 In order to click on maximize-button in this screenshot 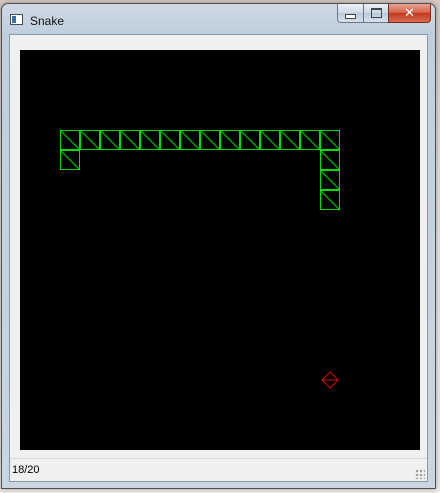, I will do `click(375, 13)`.